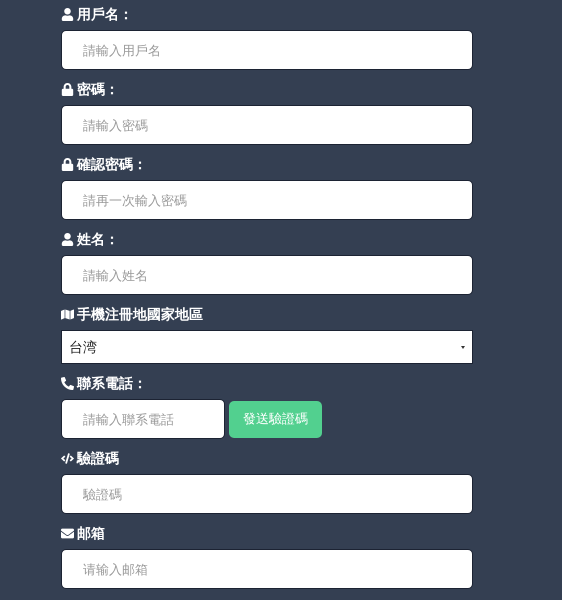  Describe the element at coordinates (105, 14) in the screenshot. I see `field-label: 用戶名：` at that location.